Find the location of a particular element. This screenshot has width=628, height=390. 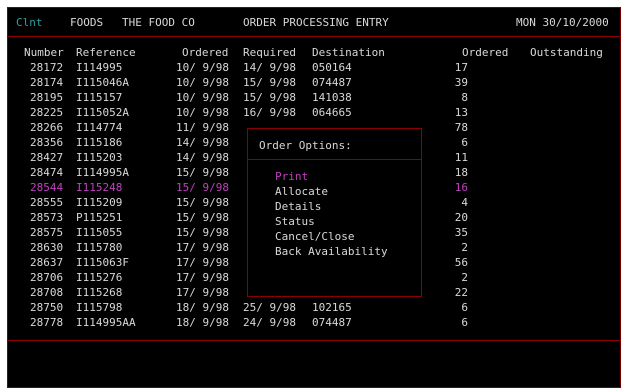

menu-item-status: Status is located at coordinates (295, 221).